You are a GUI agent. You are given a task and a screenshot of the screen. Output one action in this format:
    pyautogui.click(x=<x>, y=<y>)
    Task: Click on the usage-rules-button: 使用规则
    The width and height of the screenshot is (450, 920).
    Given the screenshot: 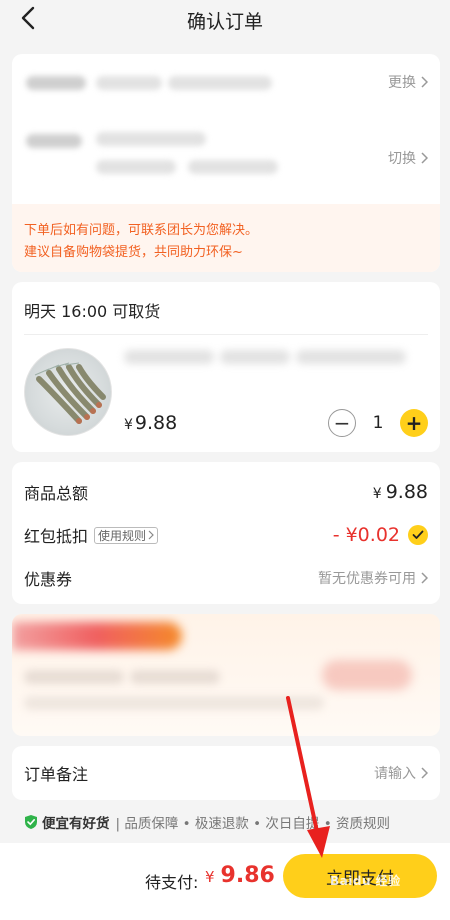 What is the action you would take?
    pyautogui.click(x=126, y=535)
    